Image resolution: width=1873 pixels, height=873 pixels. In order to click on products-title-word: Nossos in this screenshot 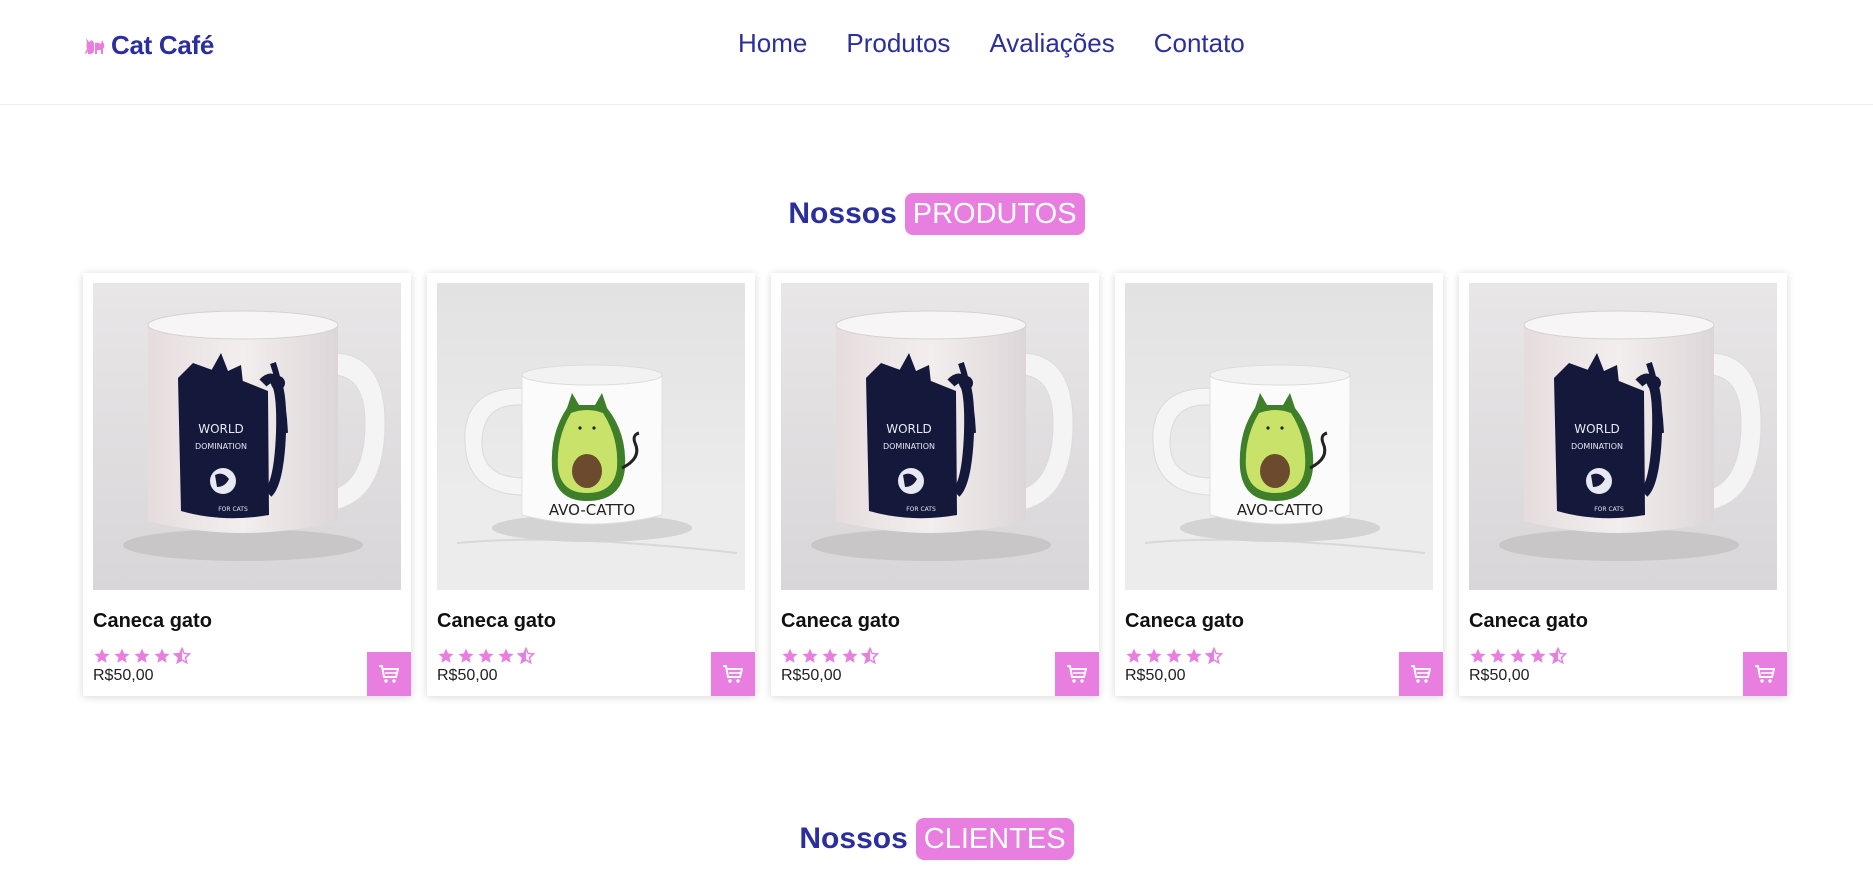, I will do `click(842, 213)`.